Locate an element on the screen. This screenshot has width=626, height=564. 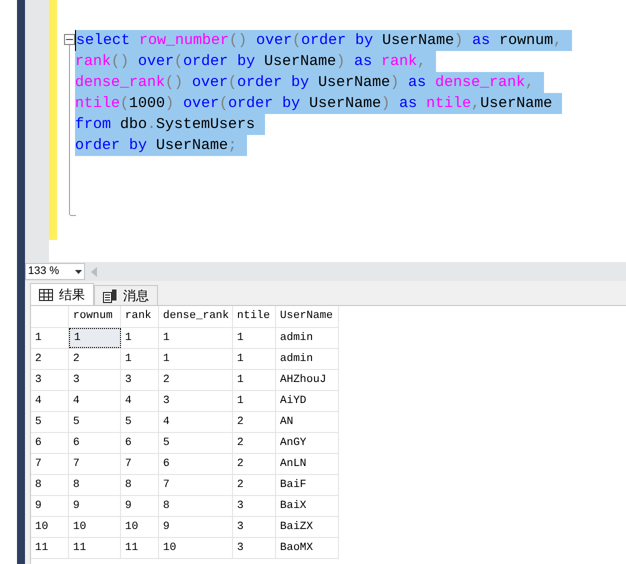
row-number: 3 is located at coordinates (50, 380).